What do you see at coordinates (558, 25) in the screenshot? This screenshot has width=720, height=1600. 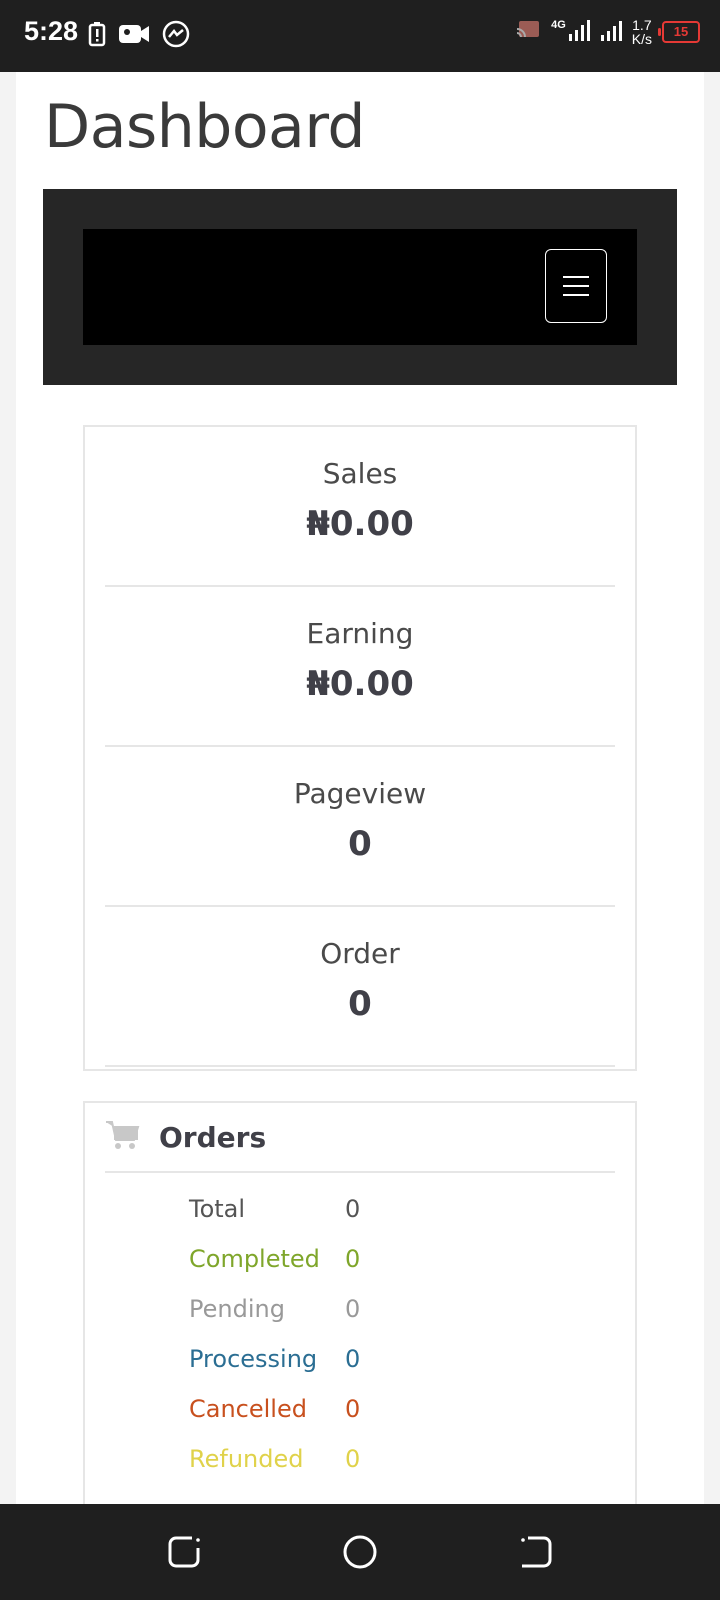 I see `network-type-label: 4G` at bounding box center [558, 25].